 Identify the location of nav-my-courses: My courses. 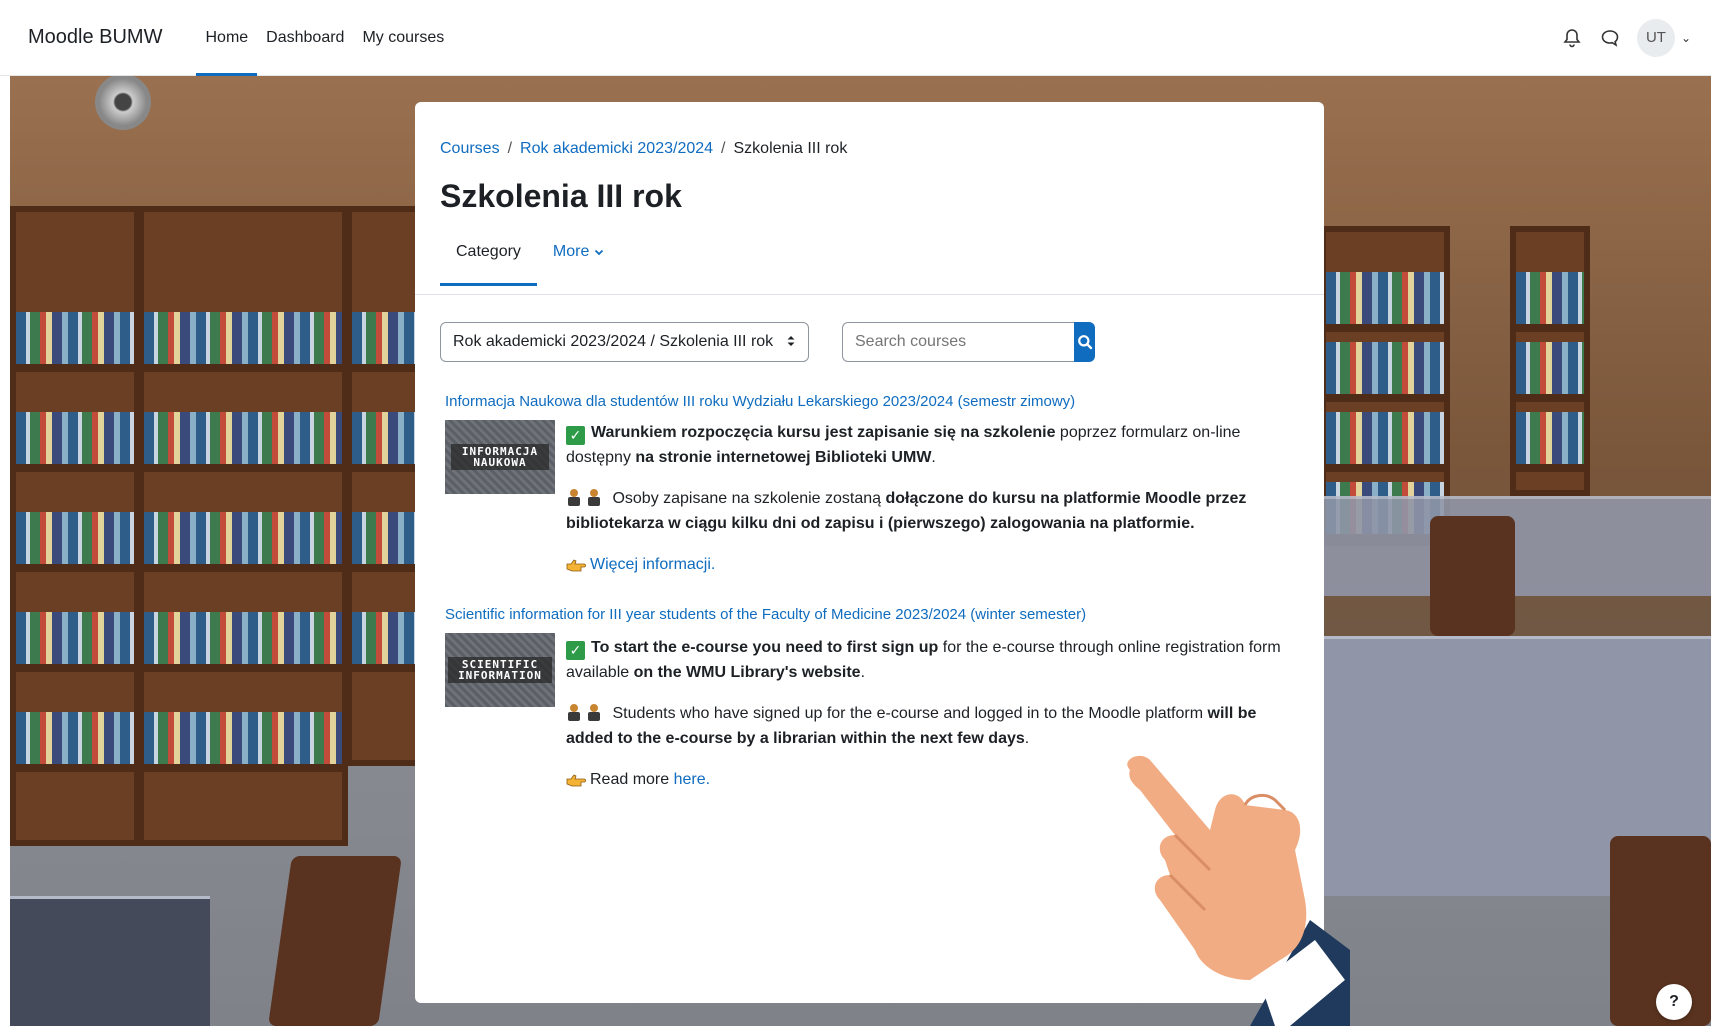
(403, 38).